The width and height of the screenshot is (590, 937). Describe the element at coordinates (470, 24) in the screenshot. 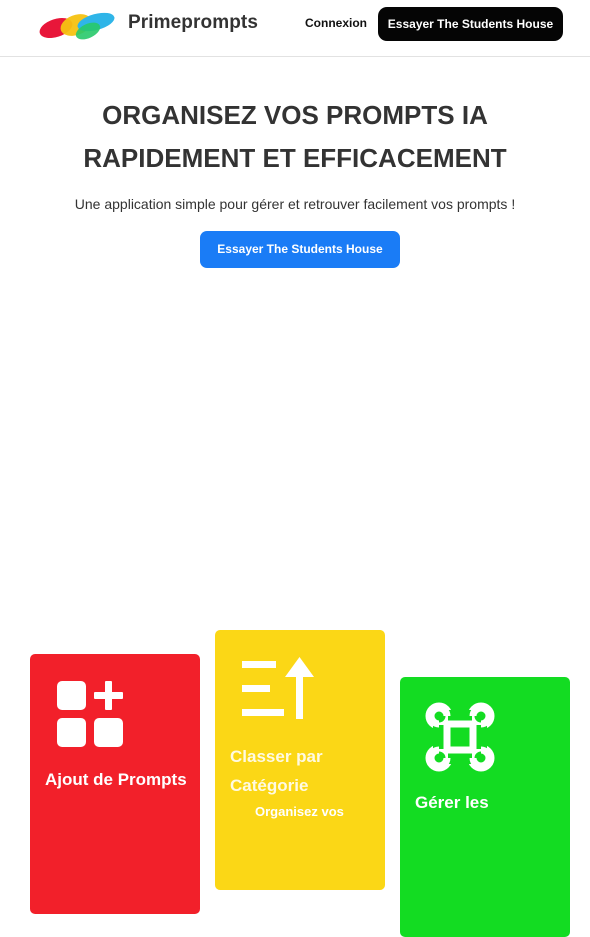

I see `header-cta-button: Essayer The Students House` at that location.